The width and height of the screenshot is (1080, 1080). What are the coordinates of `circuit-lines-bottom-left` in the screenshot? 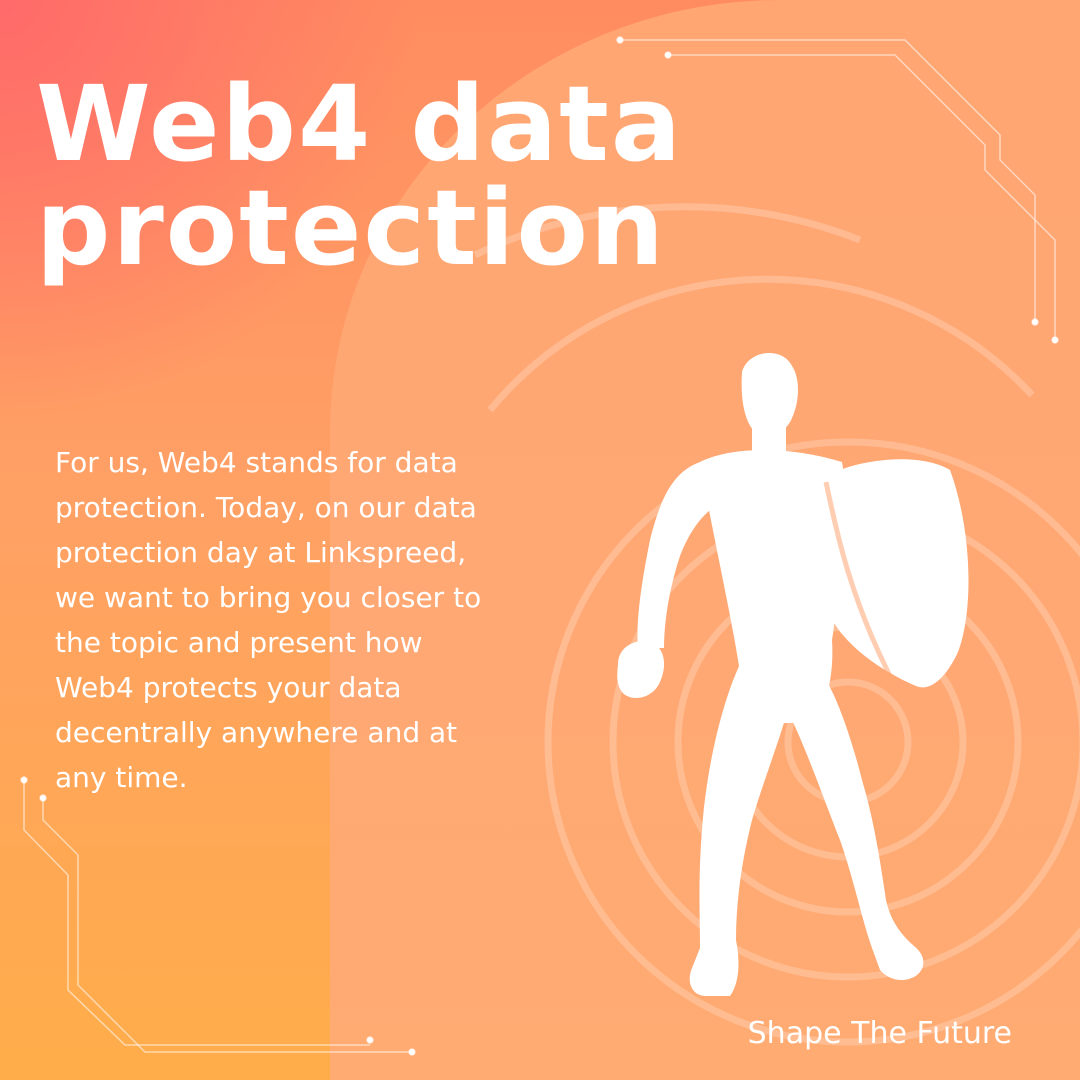 It's located at (218, 916).